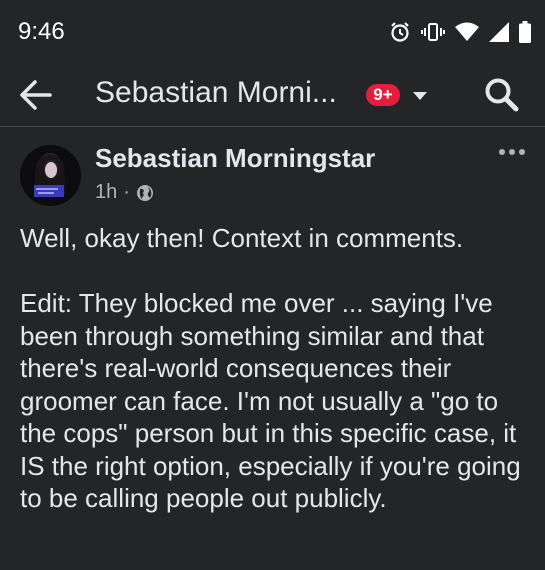  Describe the element at coordinates (272, 32) in the screenshot. I see `status-bar: 9:46` at that location.